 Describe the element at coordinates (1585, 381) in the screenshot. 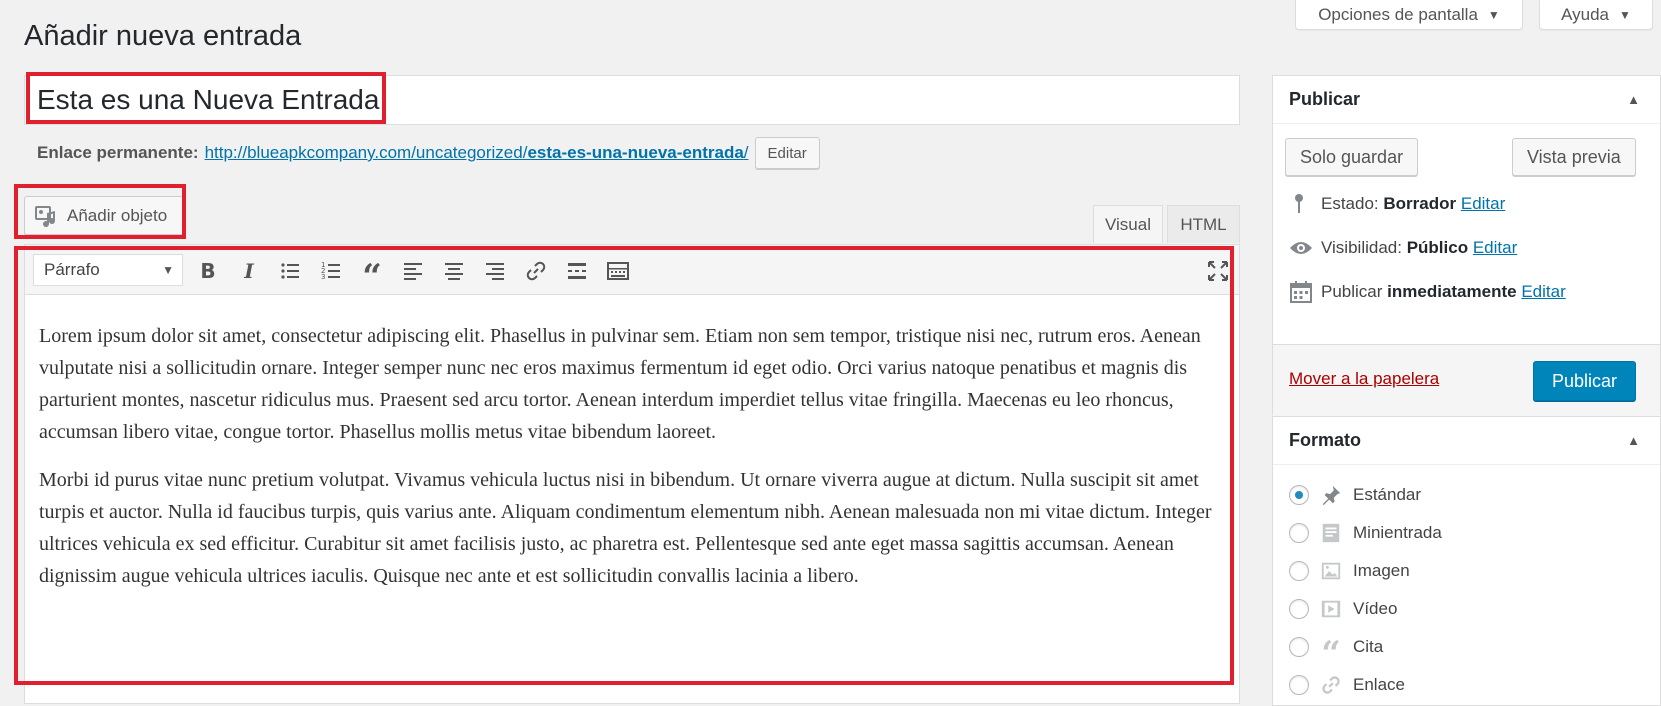

I see `publish-button: Publicar` at that location.